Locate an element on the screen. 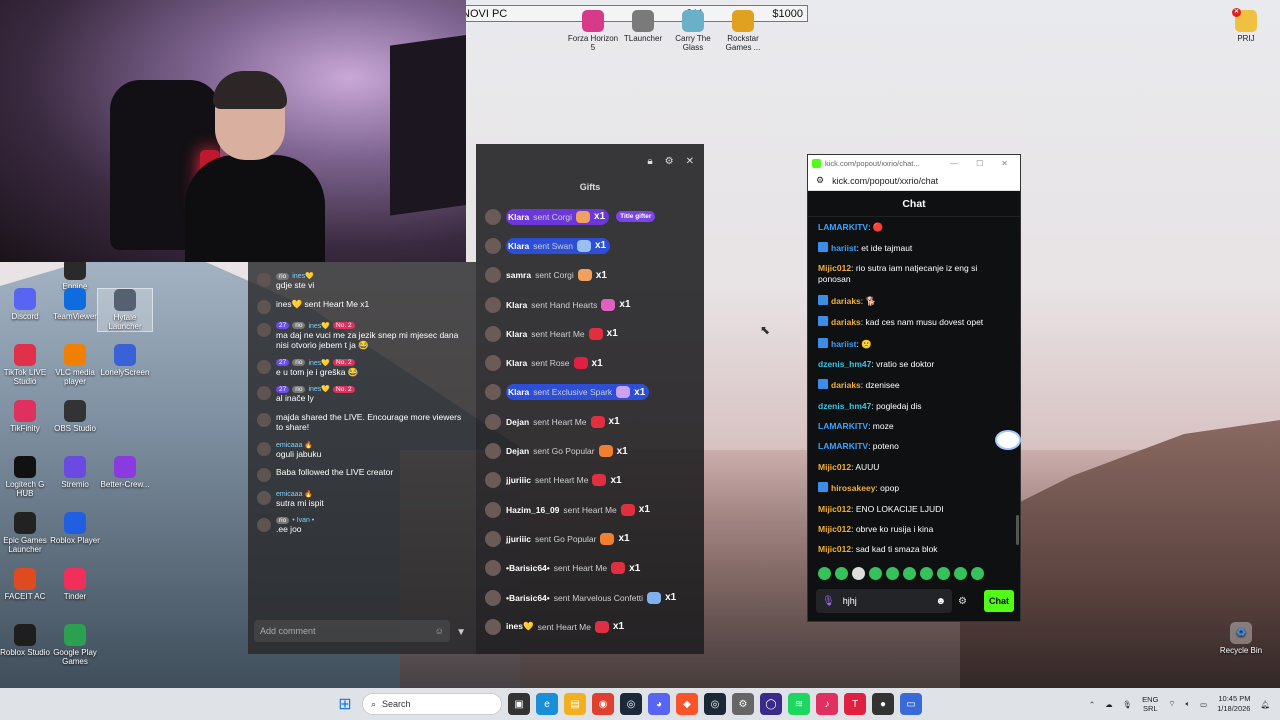 This screenshot has height=720, width=1280. desktop-icon: Roblox Player is located at coordinates (75, 528).